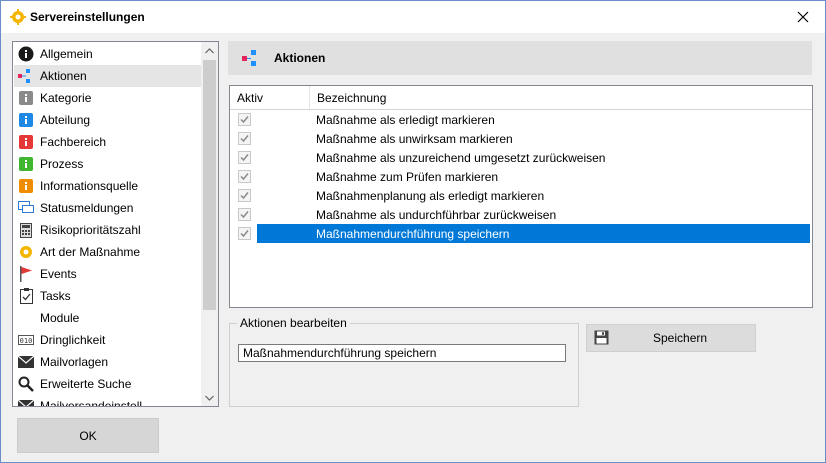  I want to click on tree-scrollbar, so click(209, 224).